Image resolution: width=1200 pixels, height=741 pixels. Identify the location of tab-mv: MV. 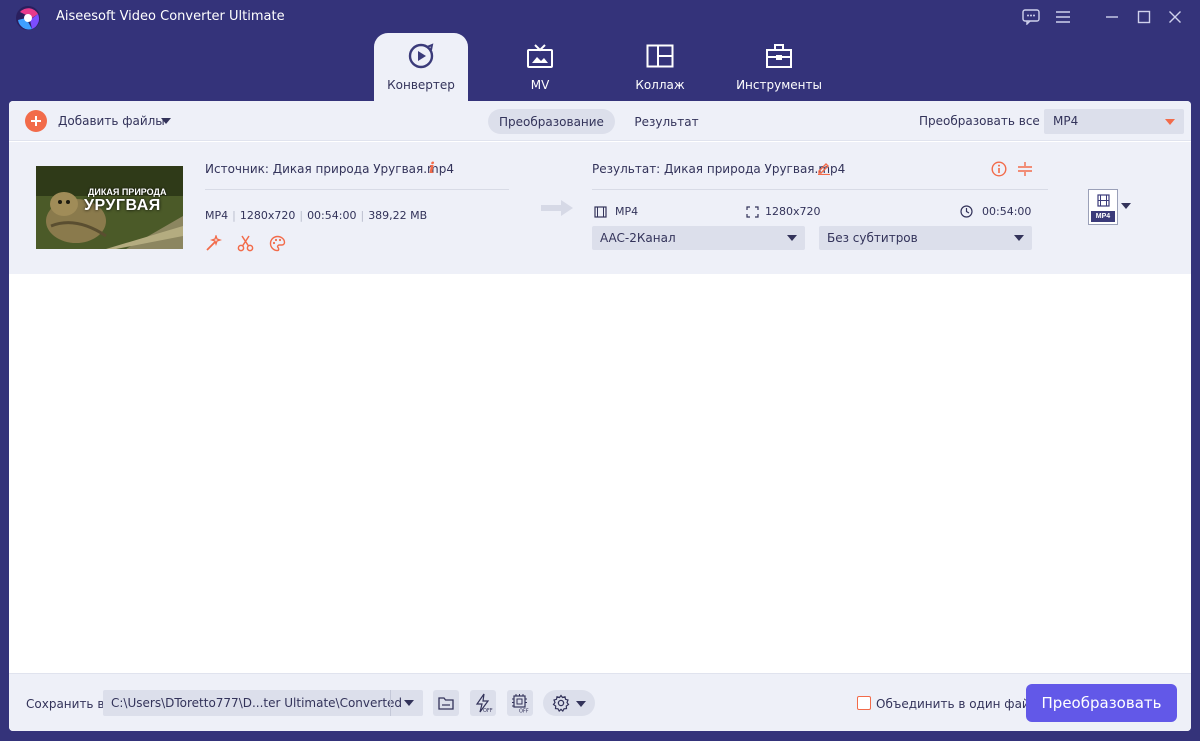
(540, 67).